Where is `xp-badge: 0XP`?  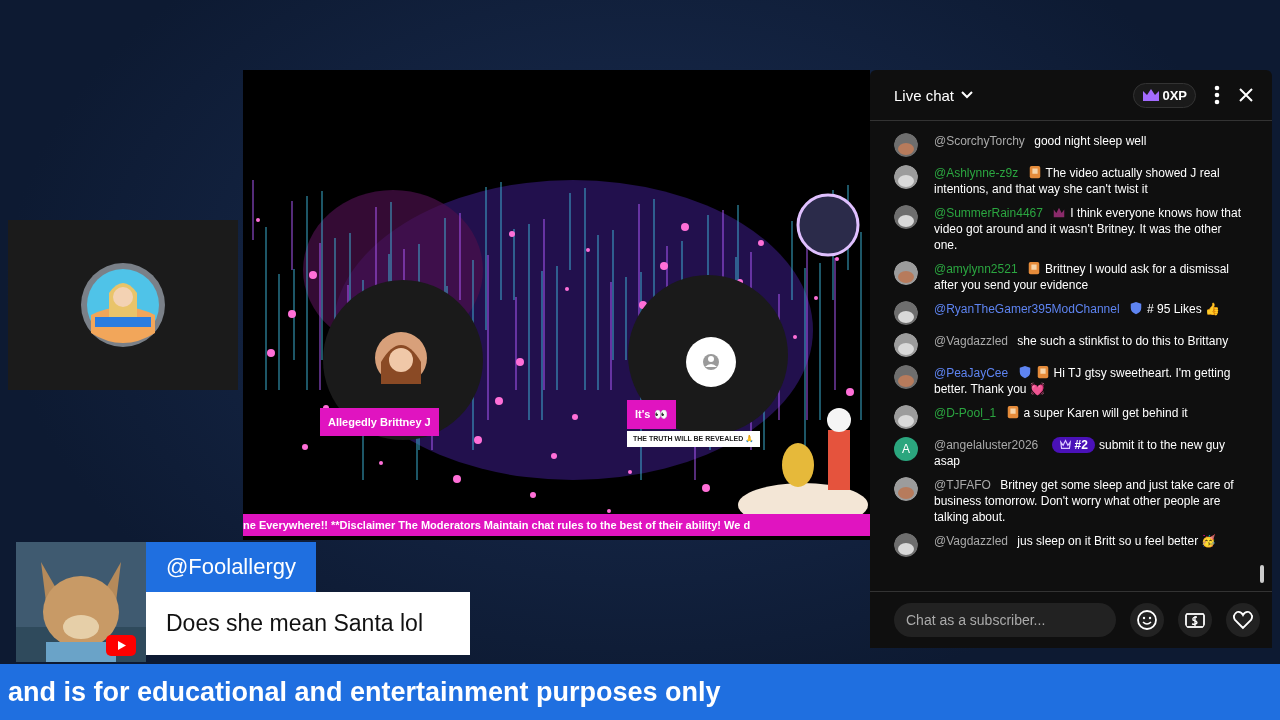
xp-badge: 0XP is located at coordinates (1164, 95).